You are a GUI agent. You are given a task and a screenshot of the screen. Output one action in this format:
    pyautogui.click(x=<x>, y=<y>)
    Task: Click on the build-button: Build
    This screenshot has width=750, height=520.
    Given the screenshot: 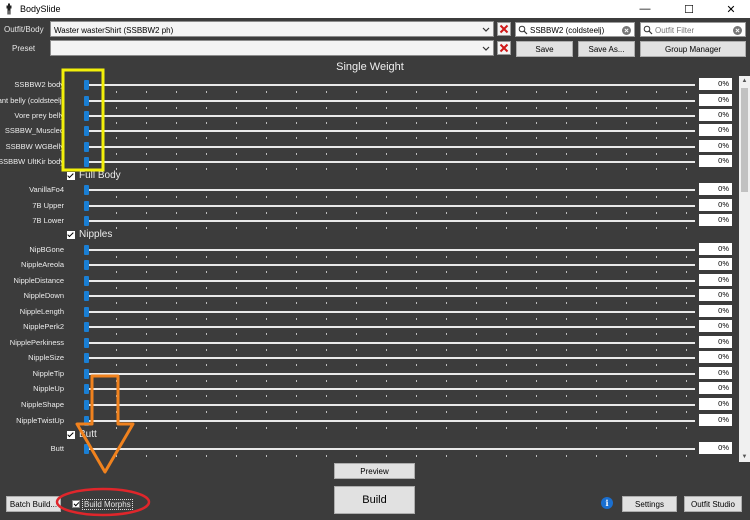 What is the action you would take?
    pyautogui.click(x=374, y=500)
    